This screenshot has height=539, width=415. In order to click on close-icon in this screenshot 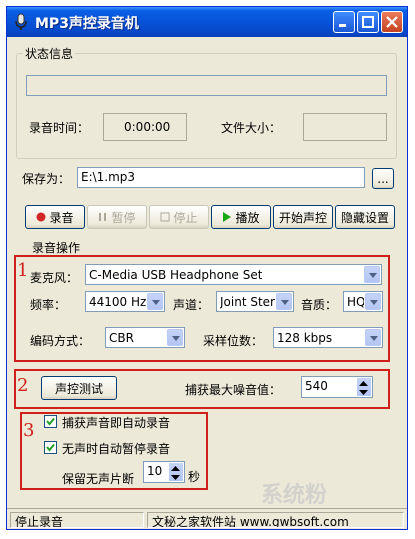, I will do `click(392, 22)`.